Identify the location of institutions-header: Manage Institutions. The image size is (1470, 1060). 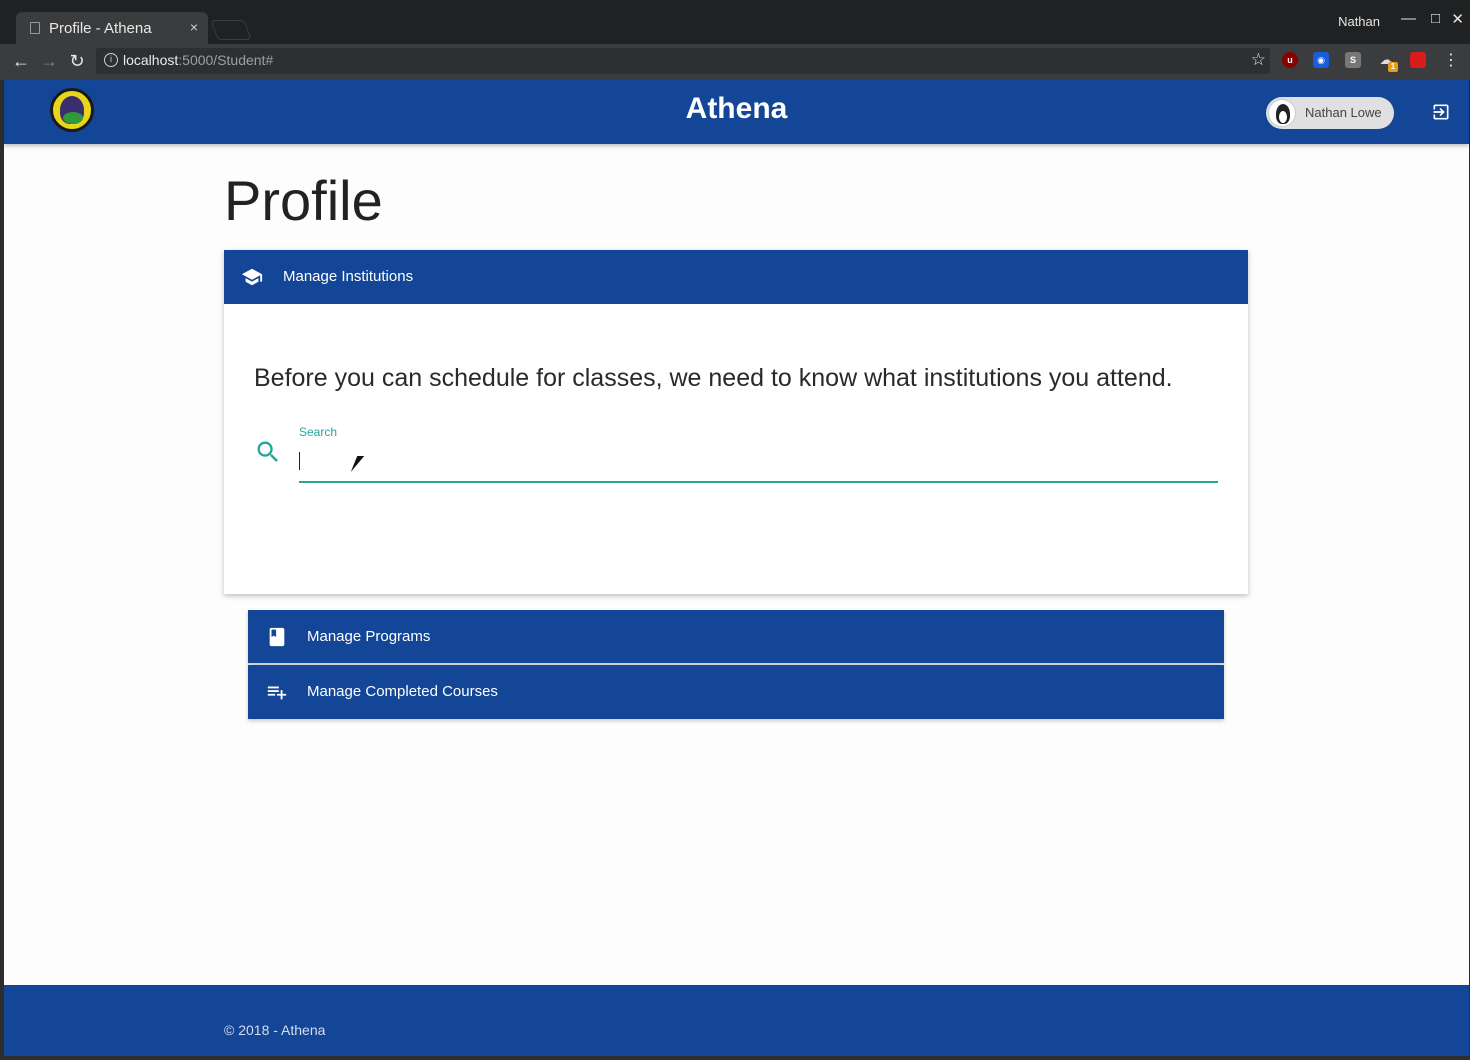
(736, 277).